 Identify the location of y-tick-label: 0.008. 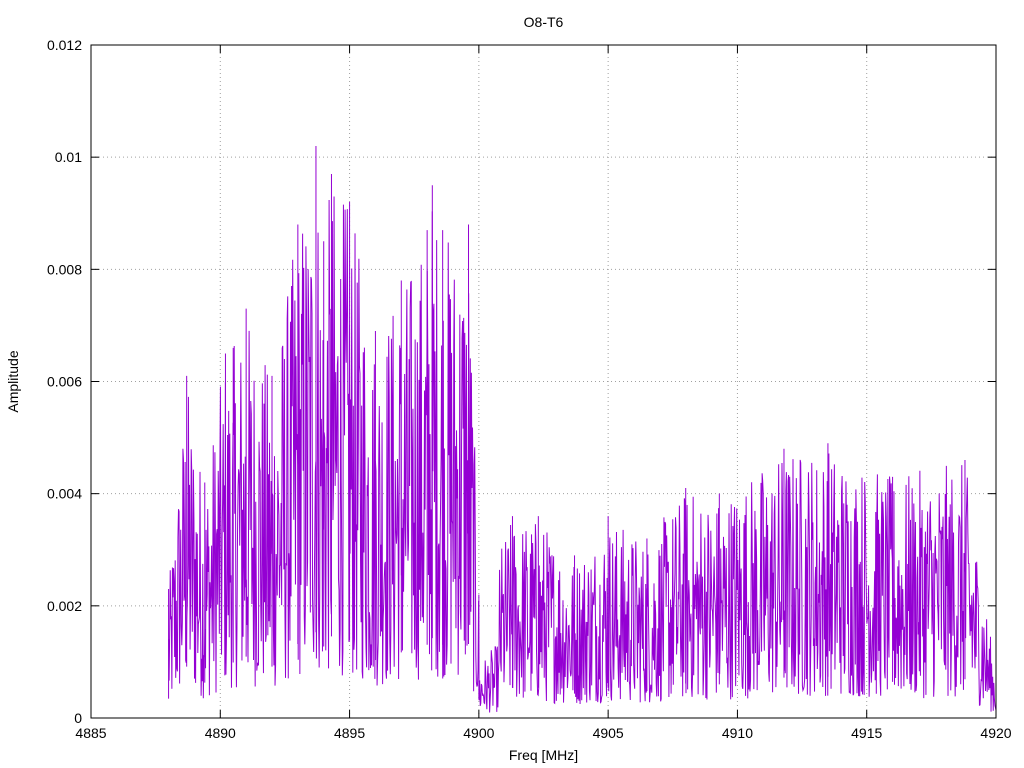
(64, 269).